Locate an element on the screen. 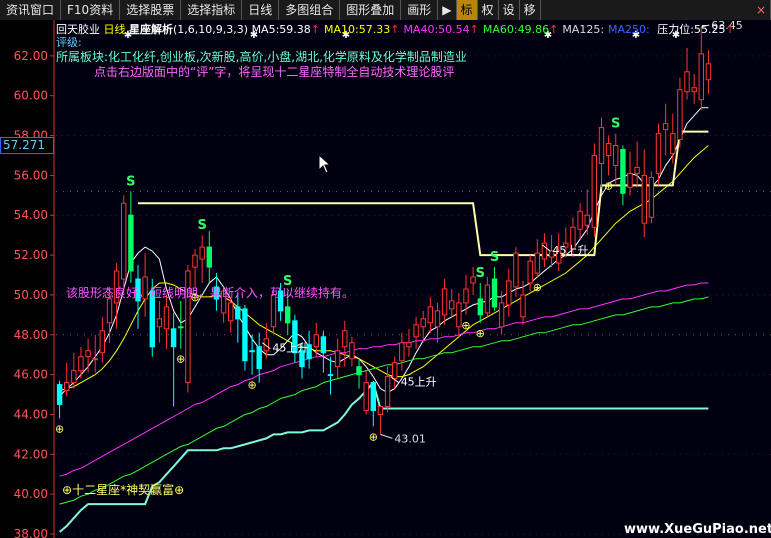  coin-mark-8: ⊕ is located at coordinates (608, 185).